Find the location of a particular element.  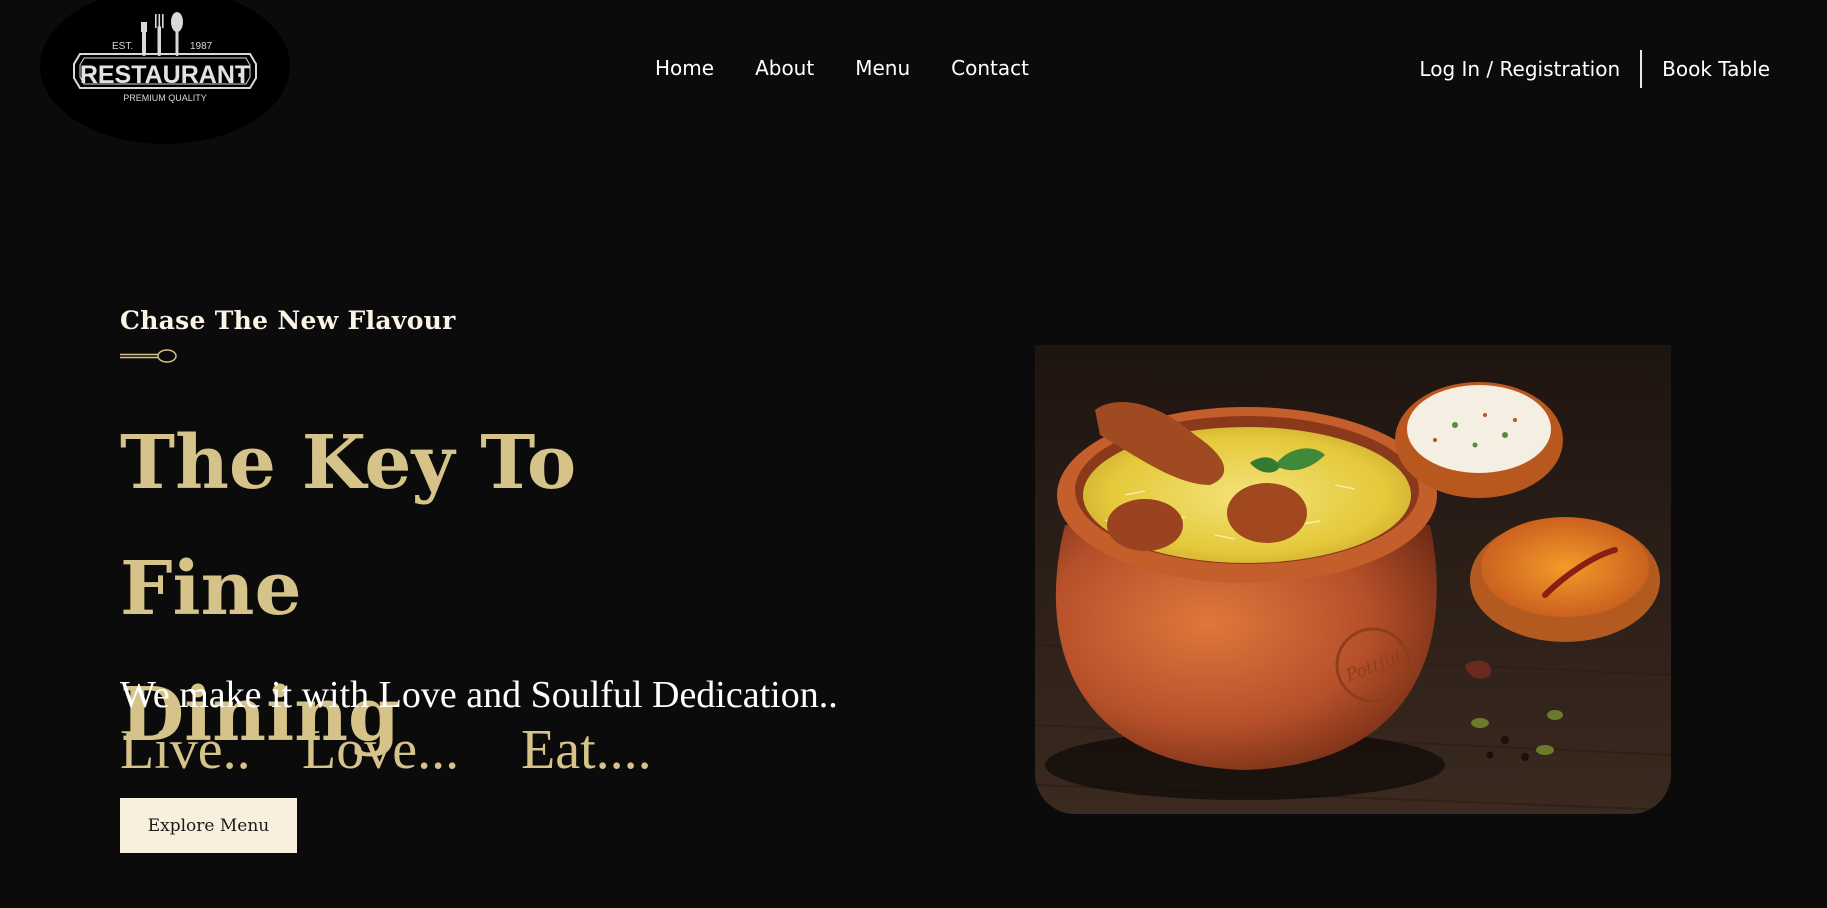

explore-menu-button: Explore Menu is located at coordinates (208, 825).